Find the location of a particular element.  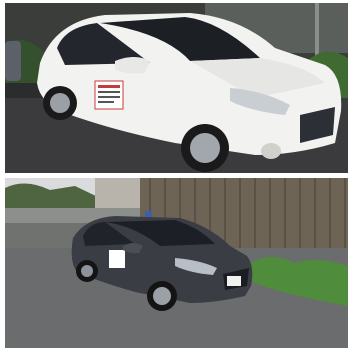

side-mirror is located at coordinates (132, 65).